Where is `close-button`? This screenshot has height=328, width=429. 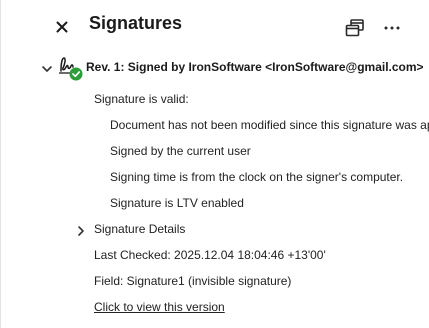
close-button is located at coordinates (62, 27).